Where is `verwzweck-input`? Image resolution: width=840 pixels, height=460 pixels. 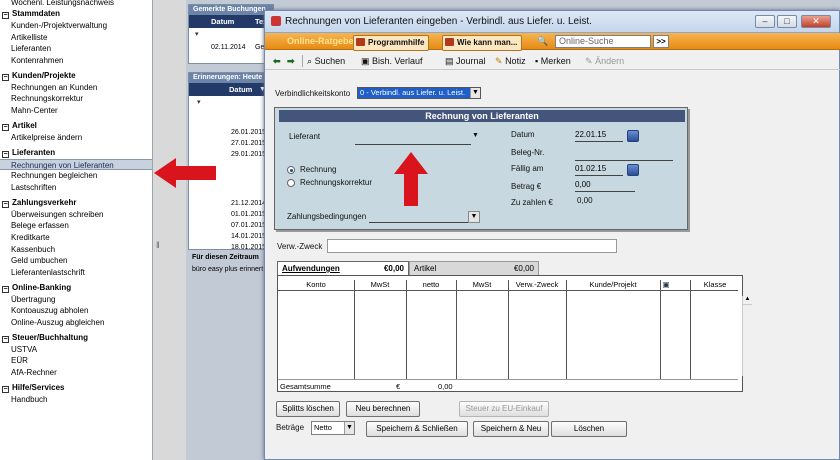 verwzweck-input is located at coordinates (472, 246).